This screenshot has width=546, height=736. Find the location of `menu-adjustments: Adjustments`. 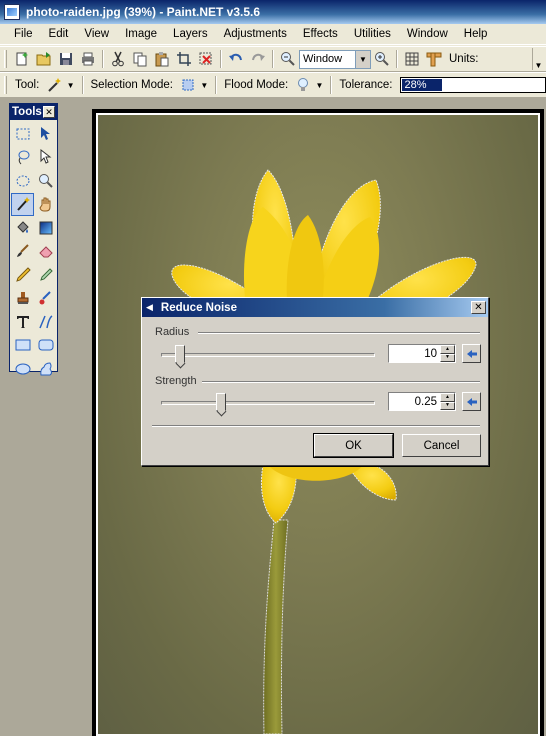

menu-adjustments: Adjustments is located at coordinates (255, 34).